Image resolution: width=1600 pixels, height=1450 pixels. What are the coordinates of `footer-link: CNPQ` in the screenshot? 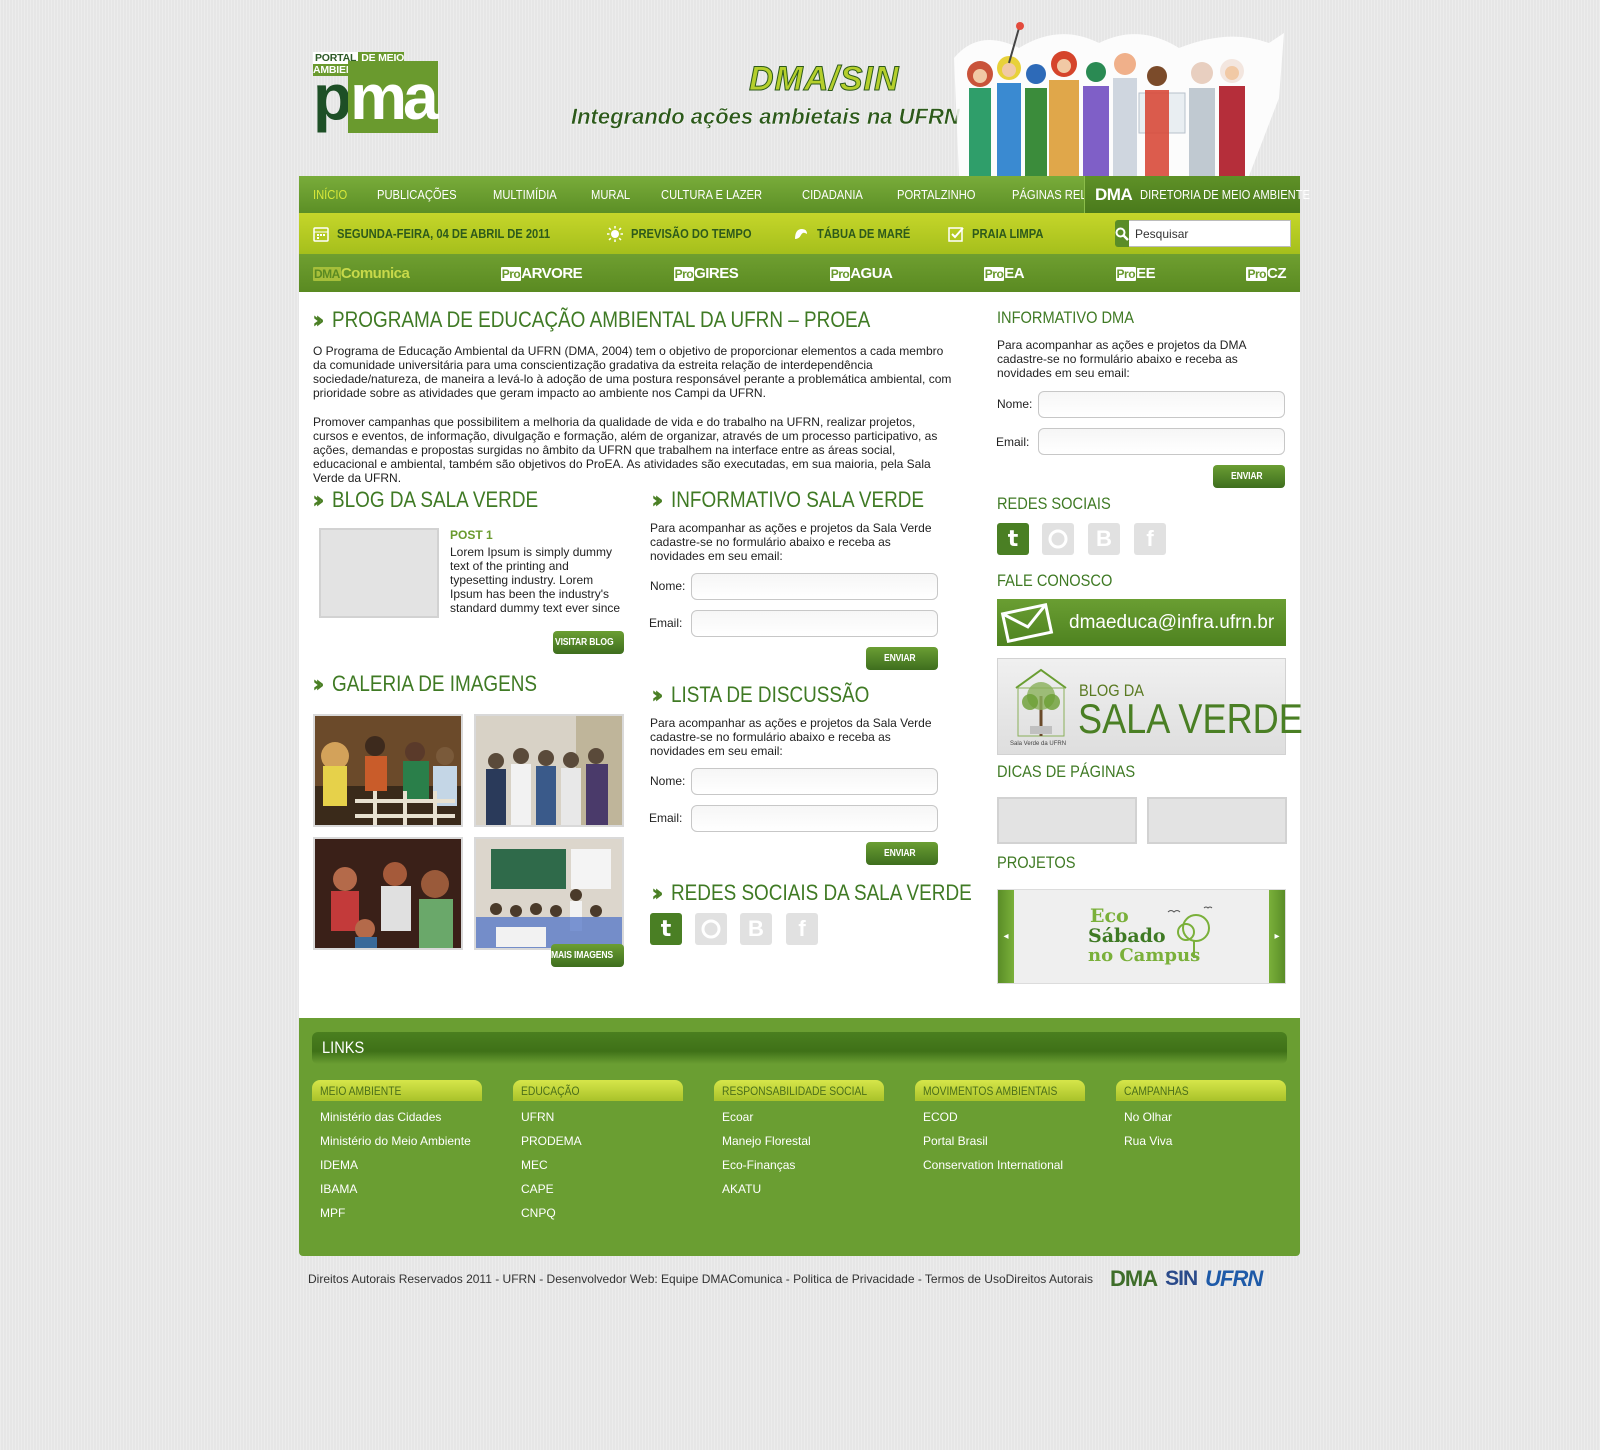 It's located at (598, 1213).